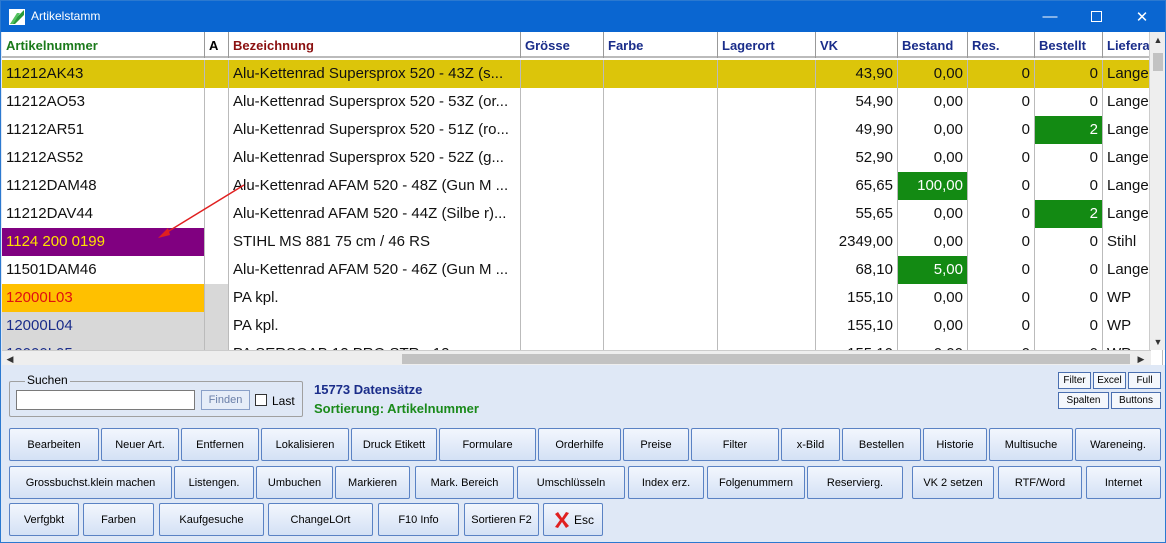  Describe the element at coordinates (766, 359) in the screenshot. I see `horizontal-scroll-thumb` at that location.